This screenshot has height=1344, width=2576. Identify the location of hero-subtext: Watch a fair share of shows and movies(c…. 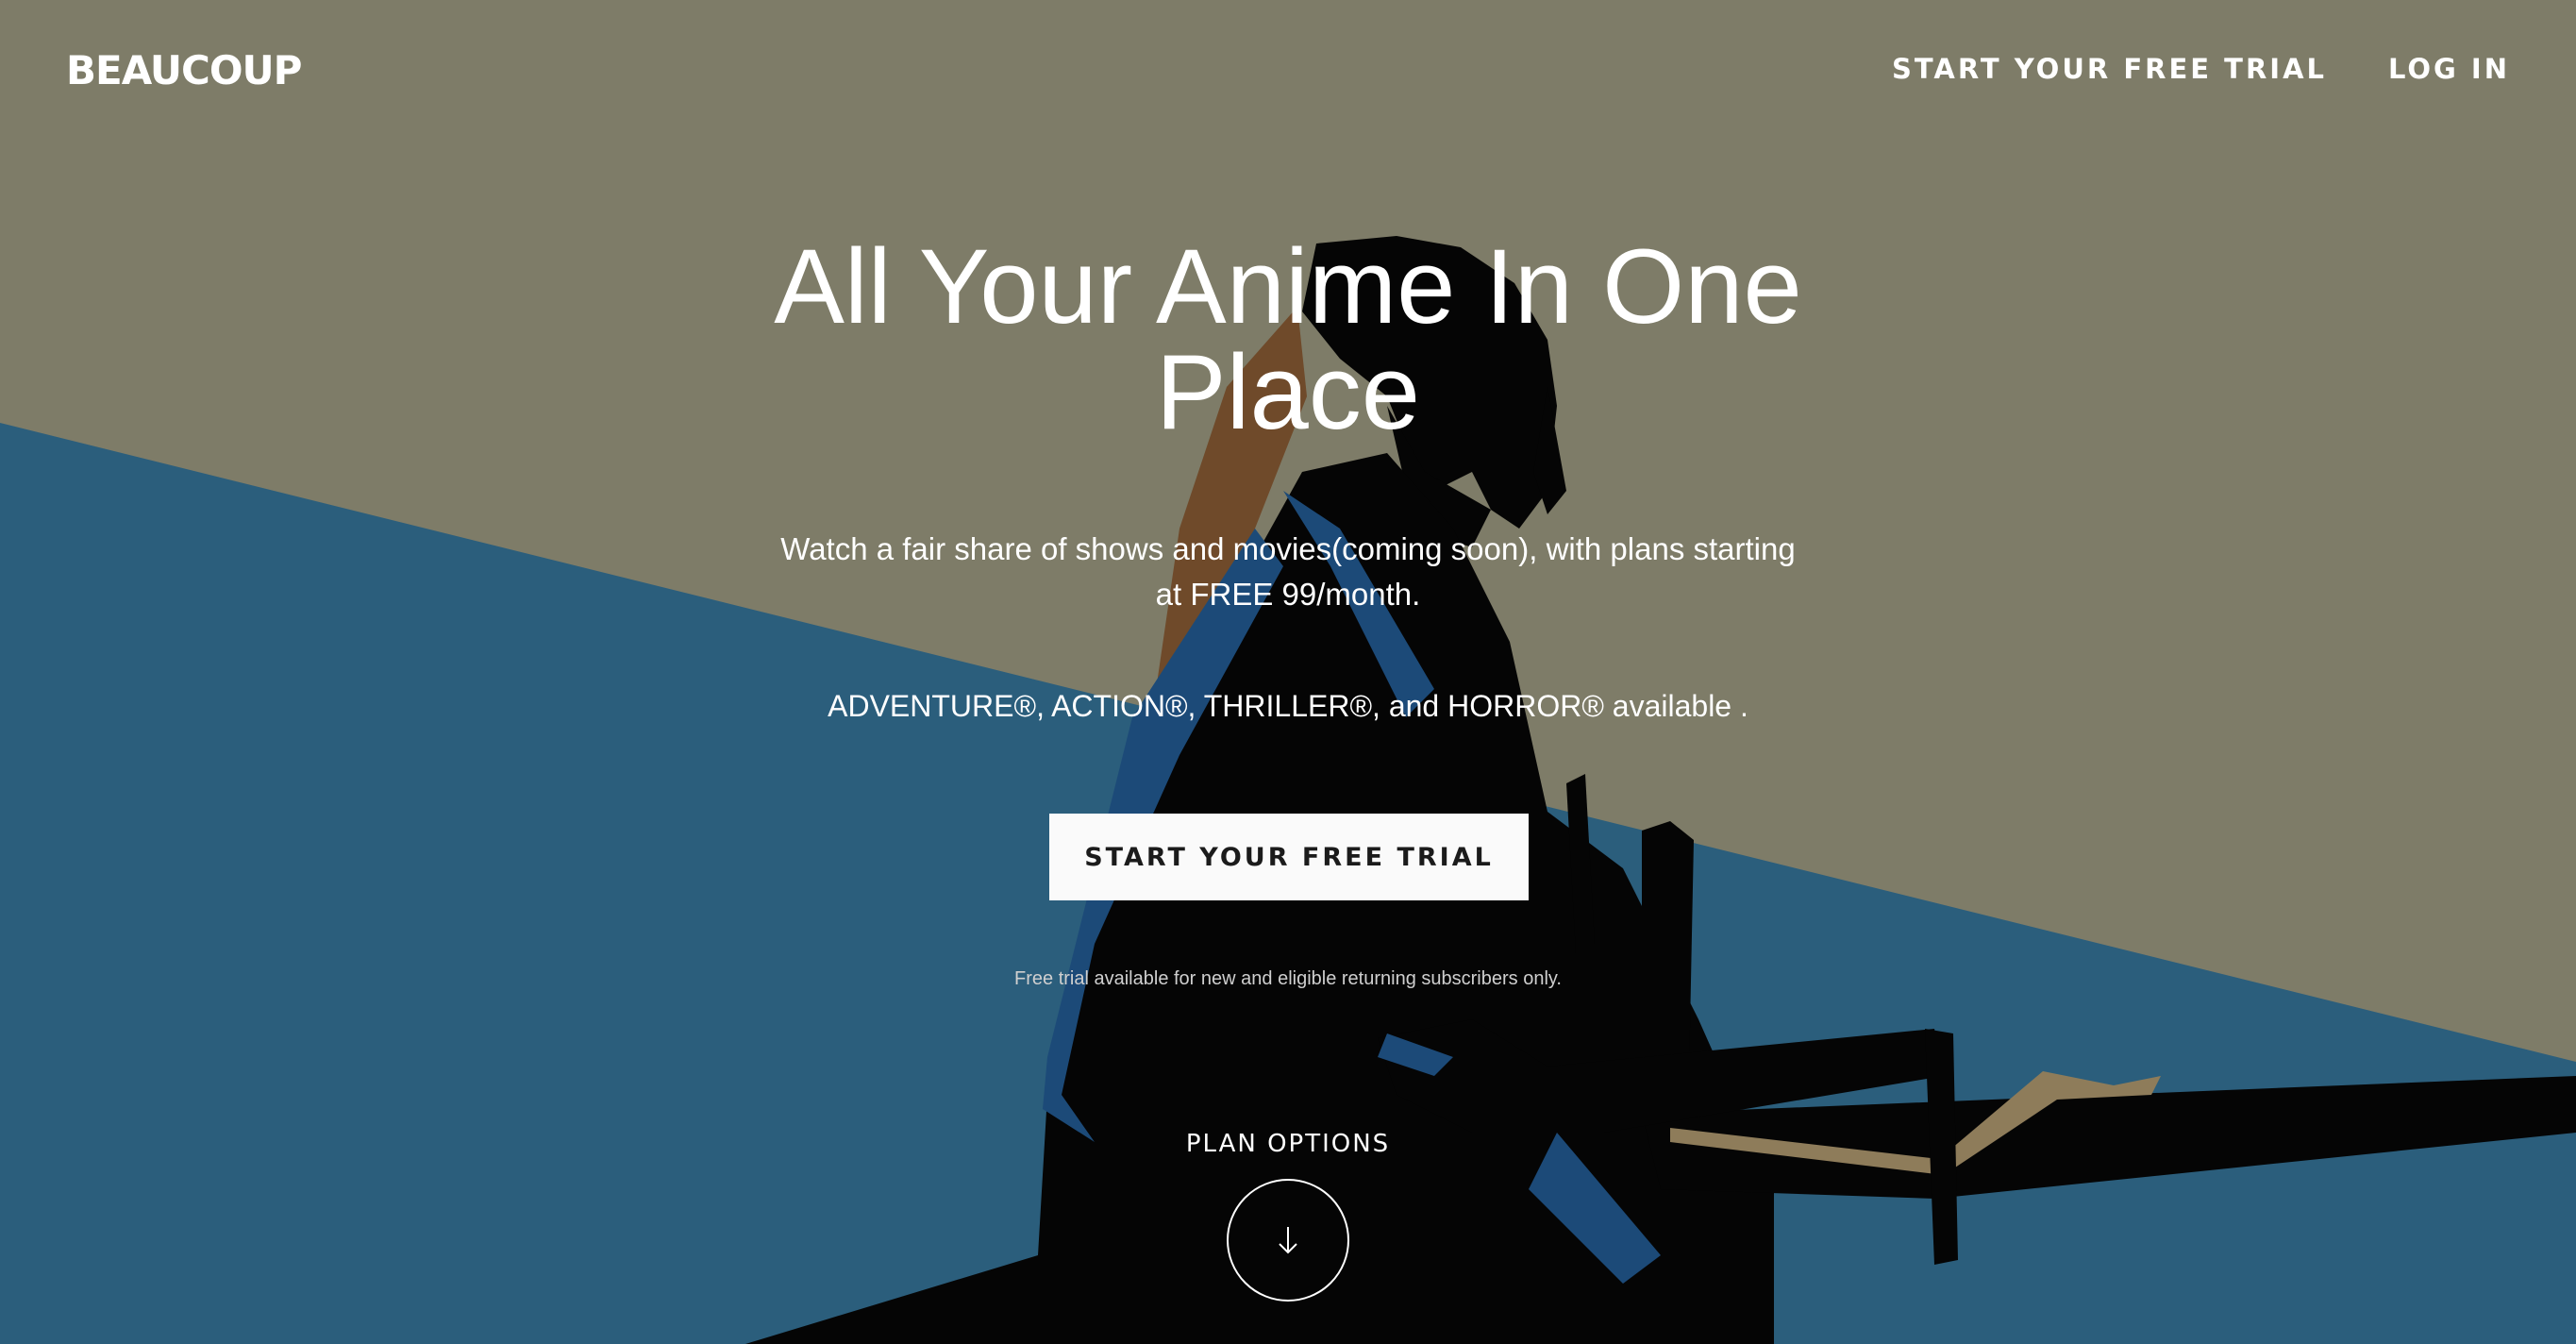
(1288, 571).